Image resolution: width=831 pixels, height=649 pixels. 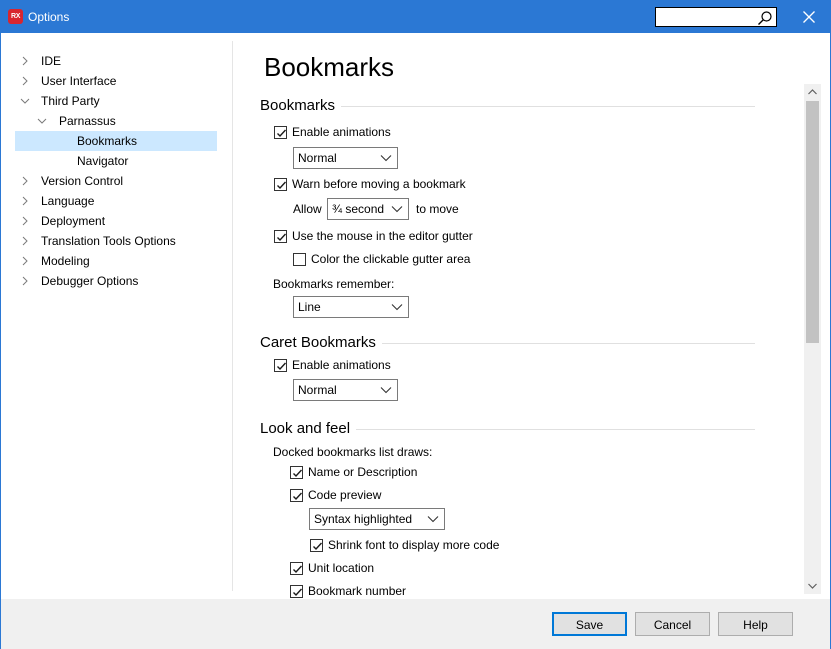 What do you see at coordinates (116, 261) in the screenshot?
I see `tree-item-modeling: Modeling` at bounding box center [116, 261].